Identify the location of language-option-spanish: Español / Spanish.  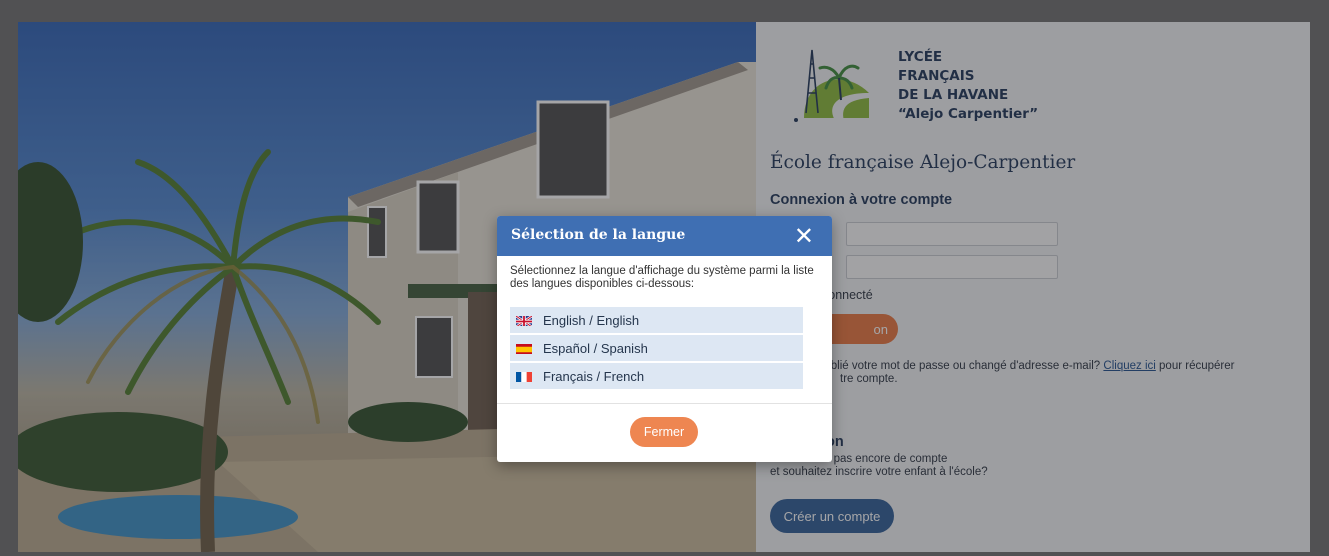
(656, 348).